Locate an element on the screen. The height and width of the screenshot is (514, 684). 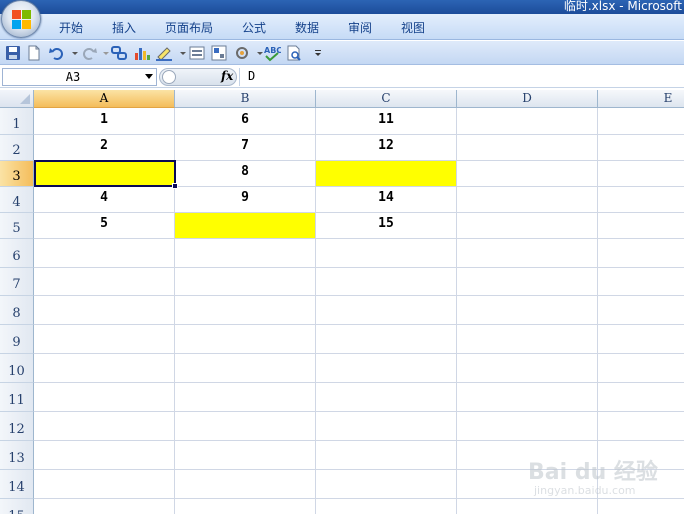
formula-input: D is located at coordinates (251, 76).